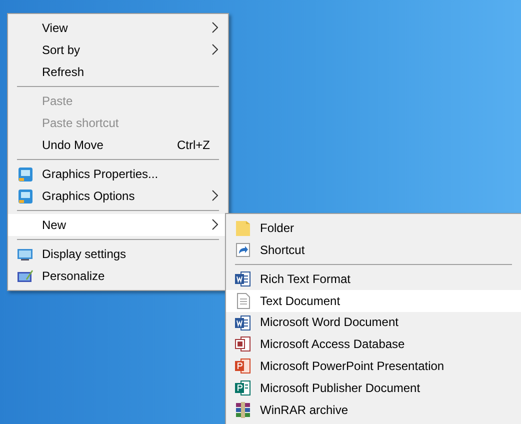  I want to click on folder-icon, so click(243, 228).